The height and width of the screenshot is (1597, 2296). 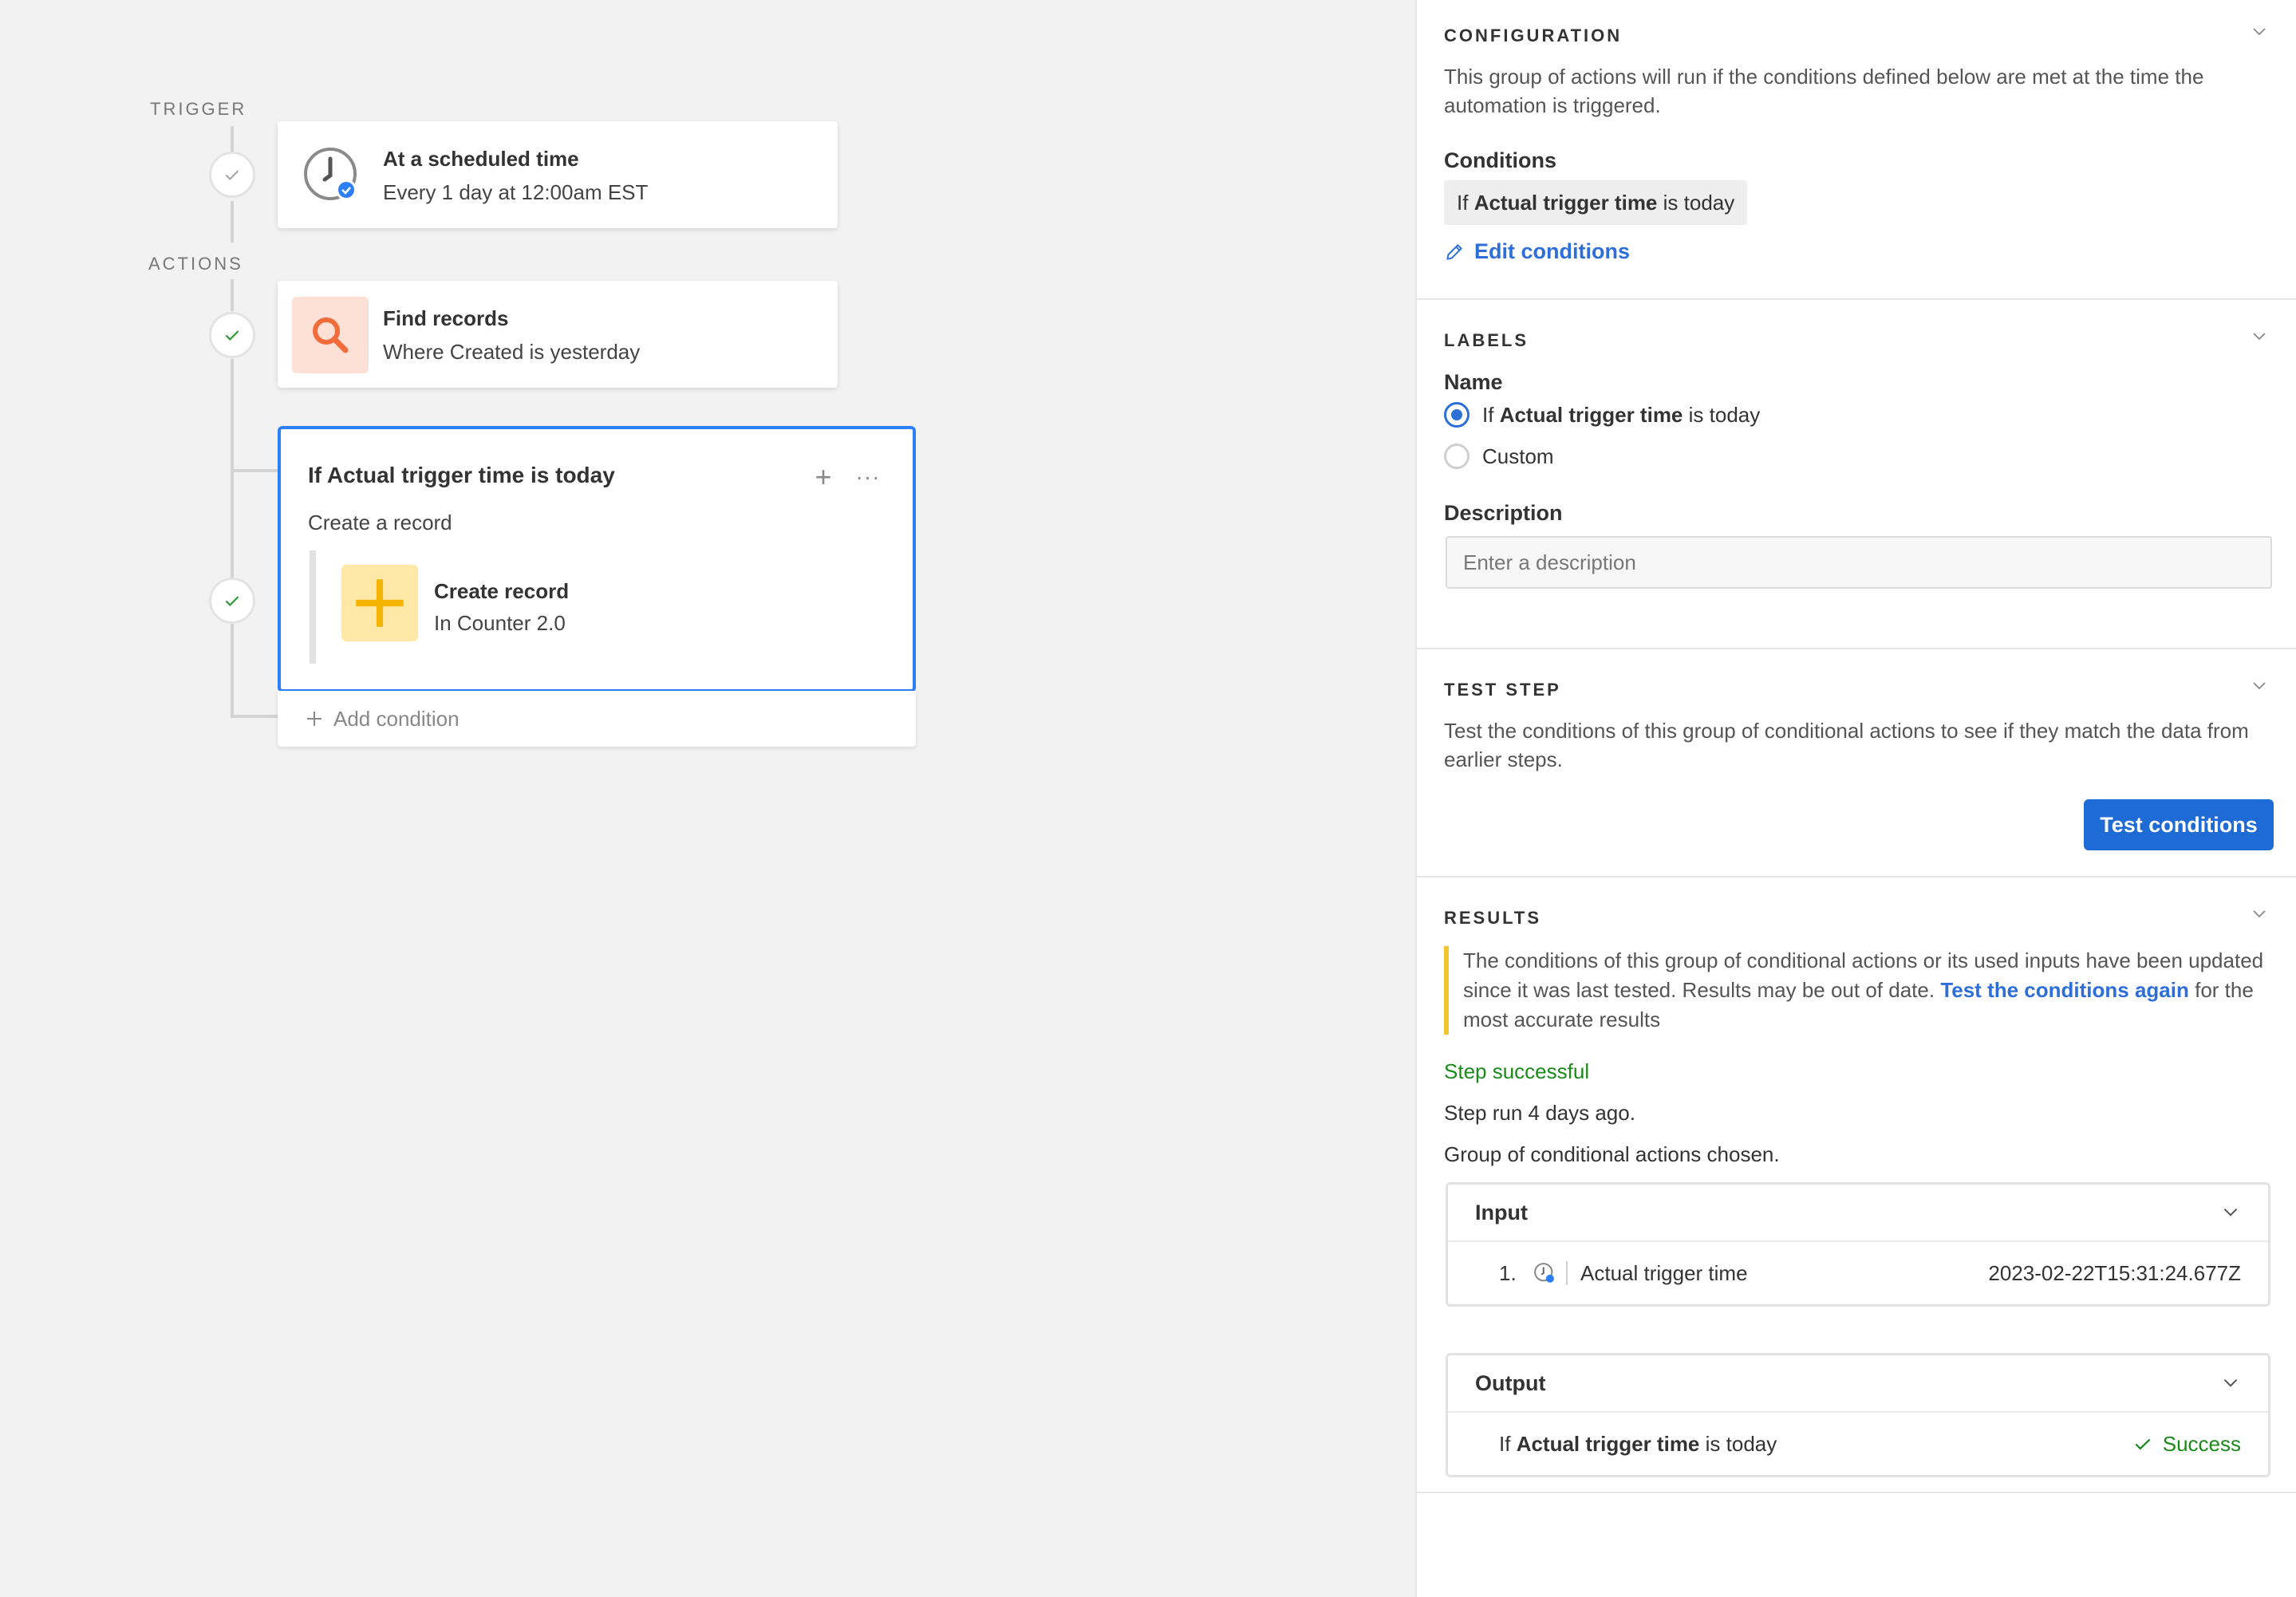 What do you see at coordinates (1608, 1443) in the screenshot?
I see `output-field: Actual trigger time` at bounding box center [1608, 1443].